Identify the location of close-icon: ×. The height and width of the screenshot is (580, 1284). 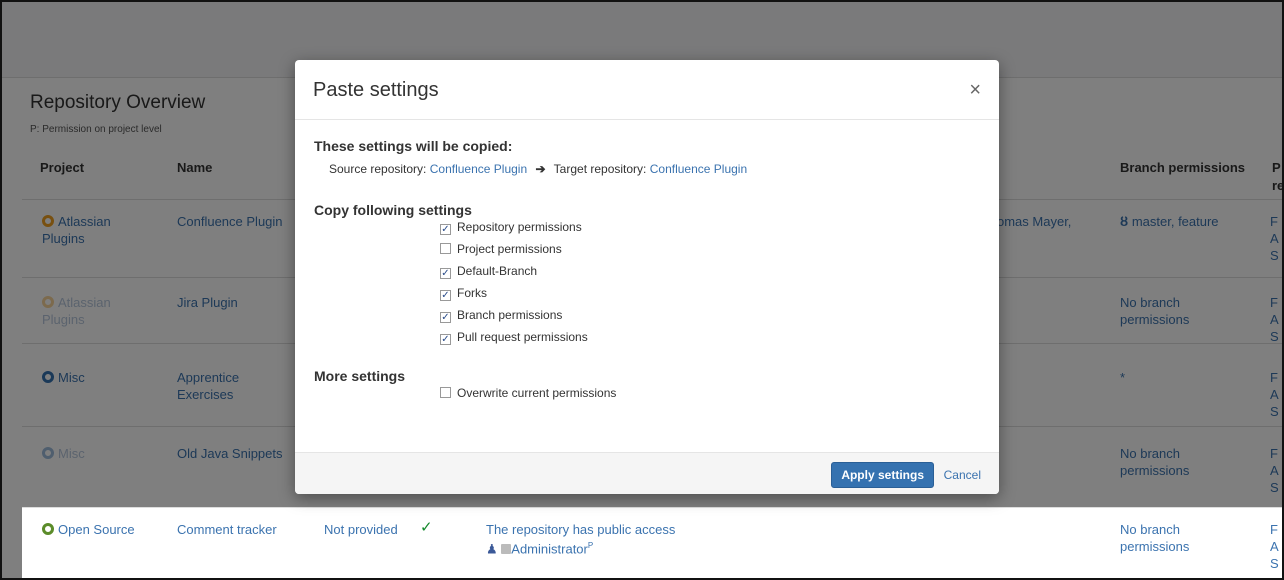
(975, 90).